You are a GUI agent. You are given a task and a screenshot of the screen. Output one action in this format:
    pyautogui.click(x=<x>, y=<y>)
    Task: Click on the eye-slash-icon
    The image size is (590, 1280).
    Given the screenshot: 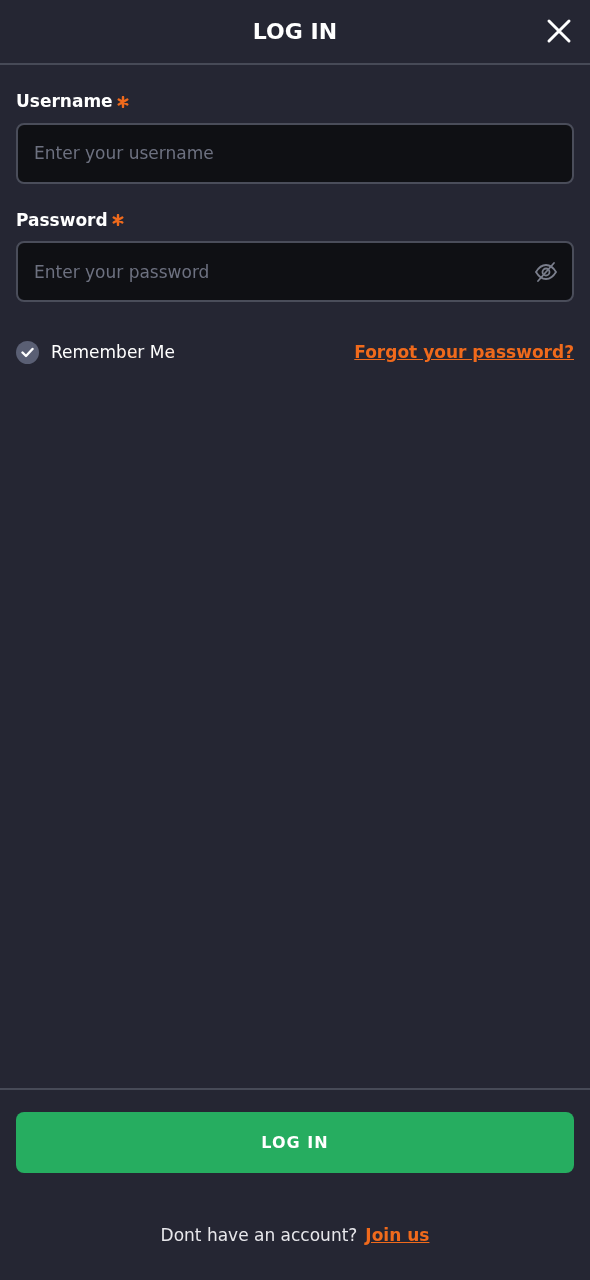 What is the action you would take?
    pyautogui.click(x=546, y=272)
    